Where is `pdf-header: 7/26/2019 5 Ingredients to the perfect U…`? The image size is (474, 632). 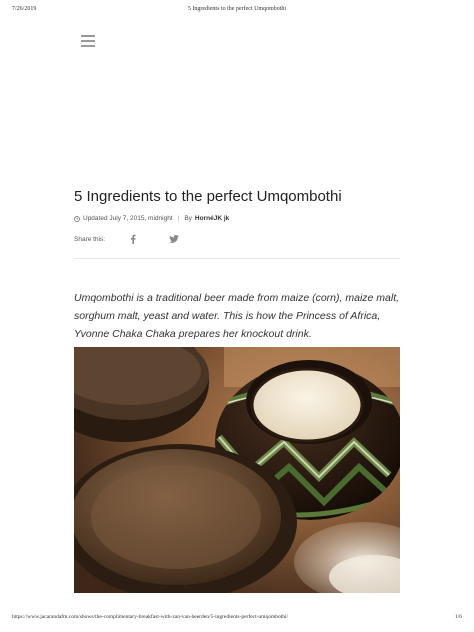
pdf-header: 7/26/2019 5 Ingredients to the perfect U… is located at coordinates (237, 12).